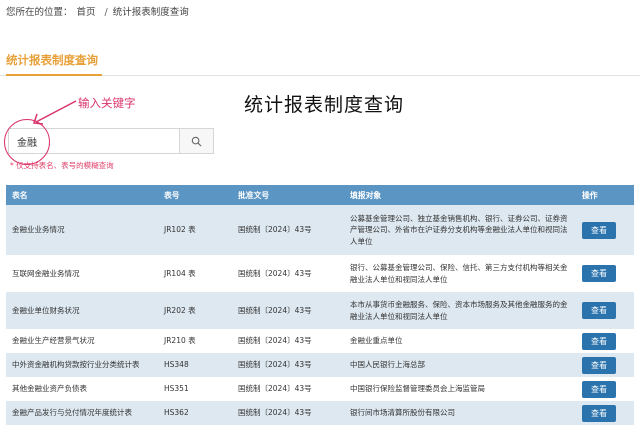 The image size is (640, 432). I want to click on annotation-circle, so click(27, 142).